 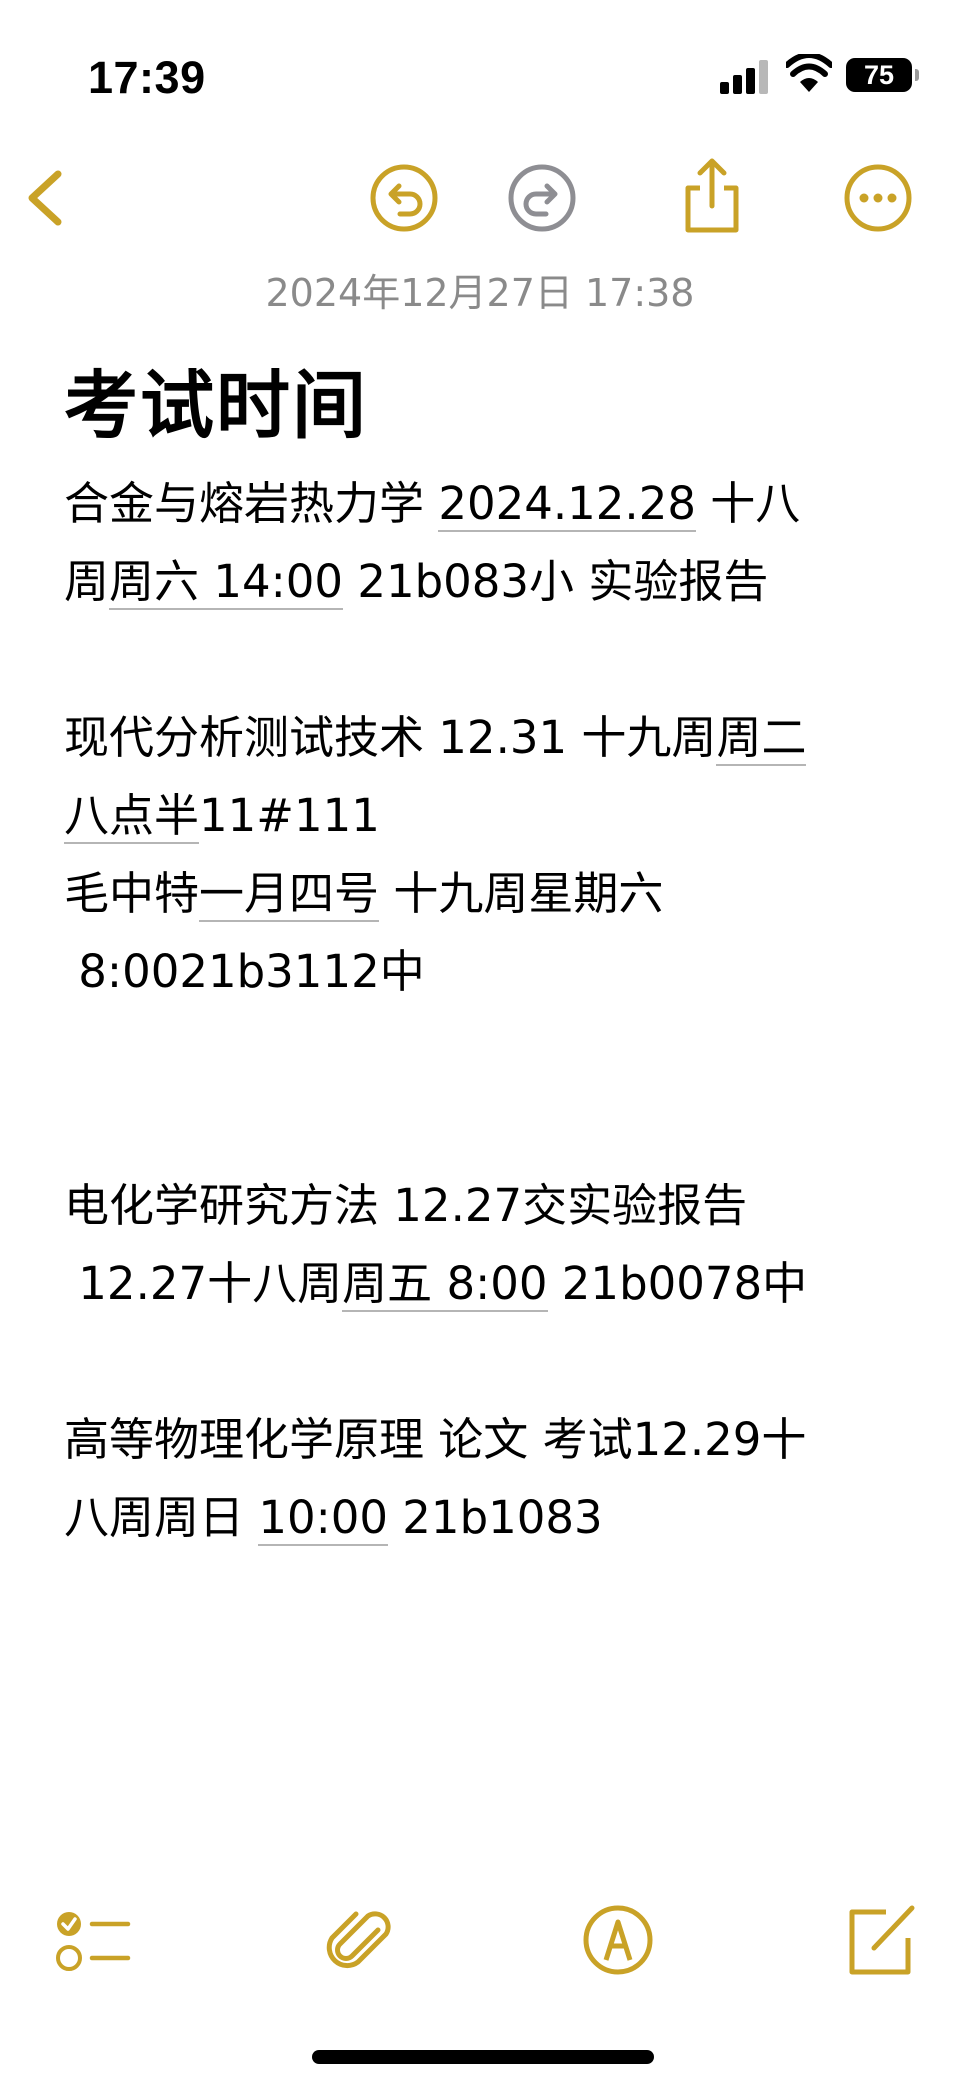 What do you see at coordinates (289, 815) in the screenshot?
I see `note-text: 11#111` at bounding box center [289, 815].